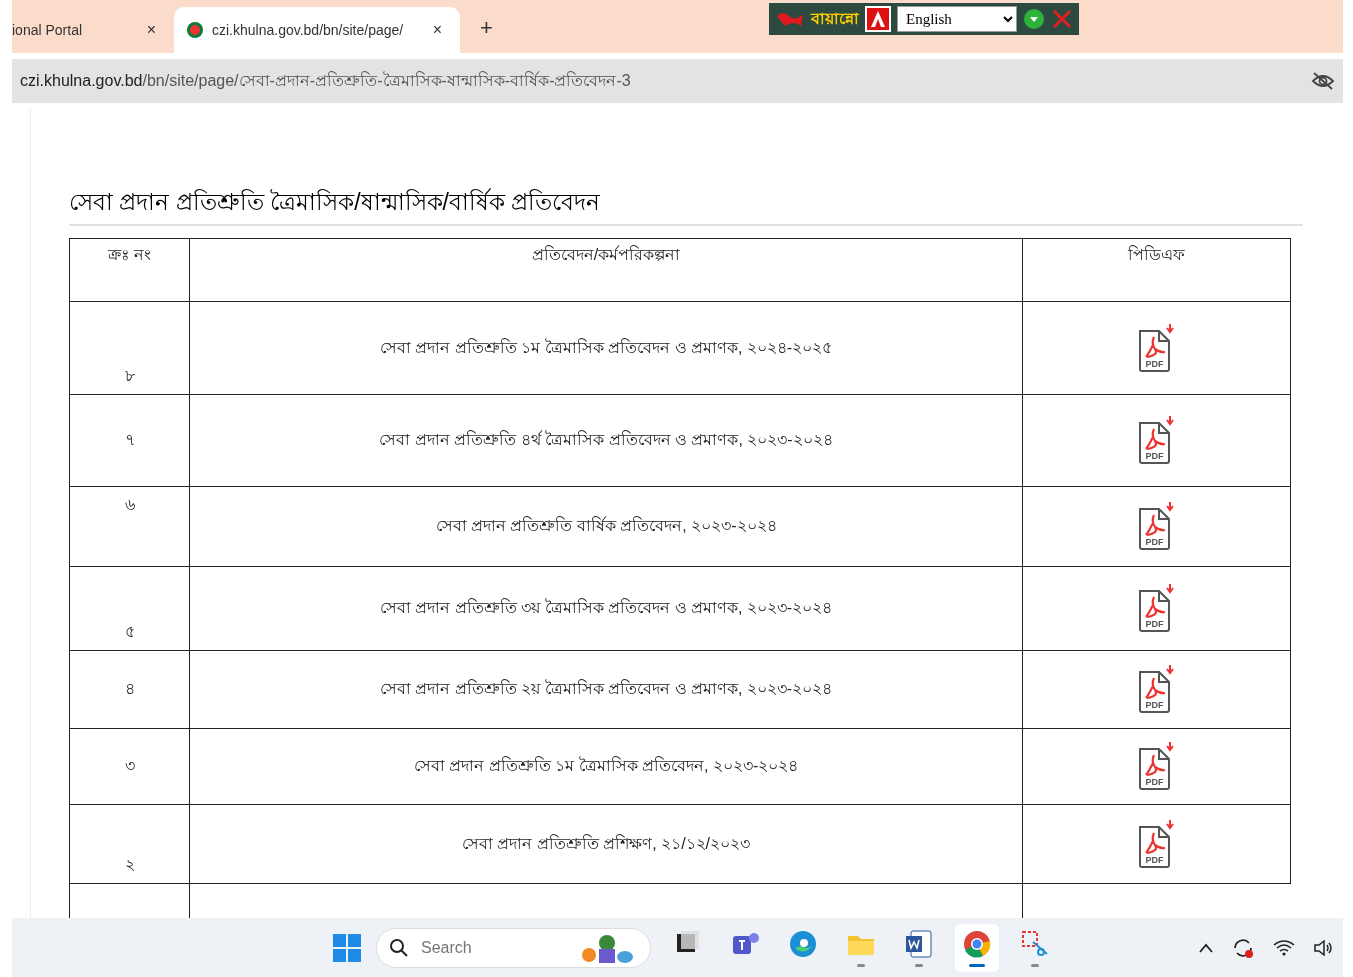 The image size is (1353, 977). What do you see at coordinates (606, 843) in the screenshot?
I see `report-title: সেবা প্রদান প্রতিশ্রুতি প্রশিক্ষণ, ২১/১২/২০২৩` at bounding box center [606, 843].